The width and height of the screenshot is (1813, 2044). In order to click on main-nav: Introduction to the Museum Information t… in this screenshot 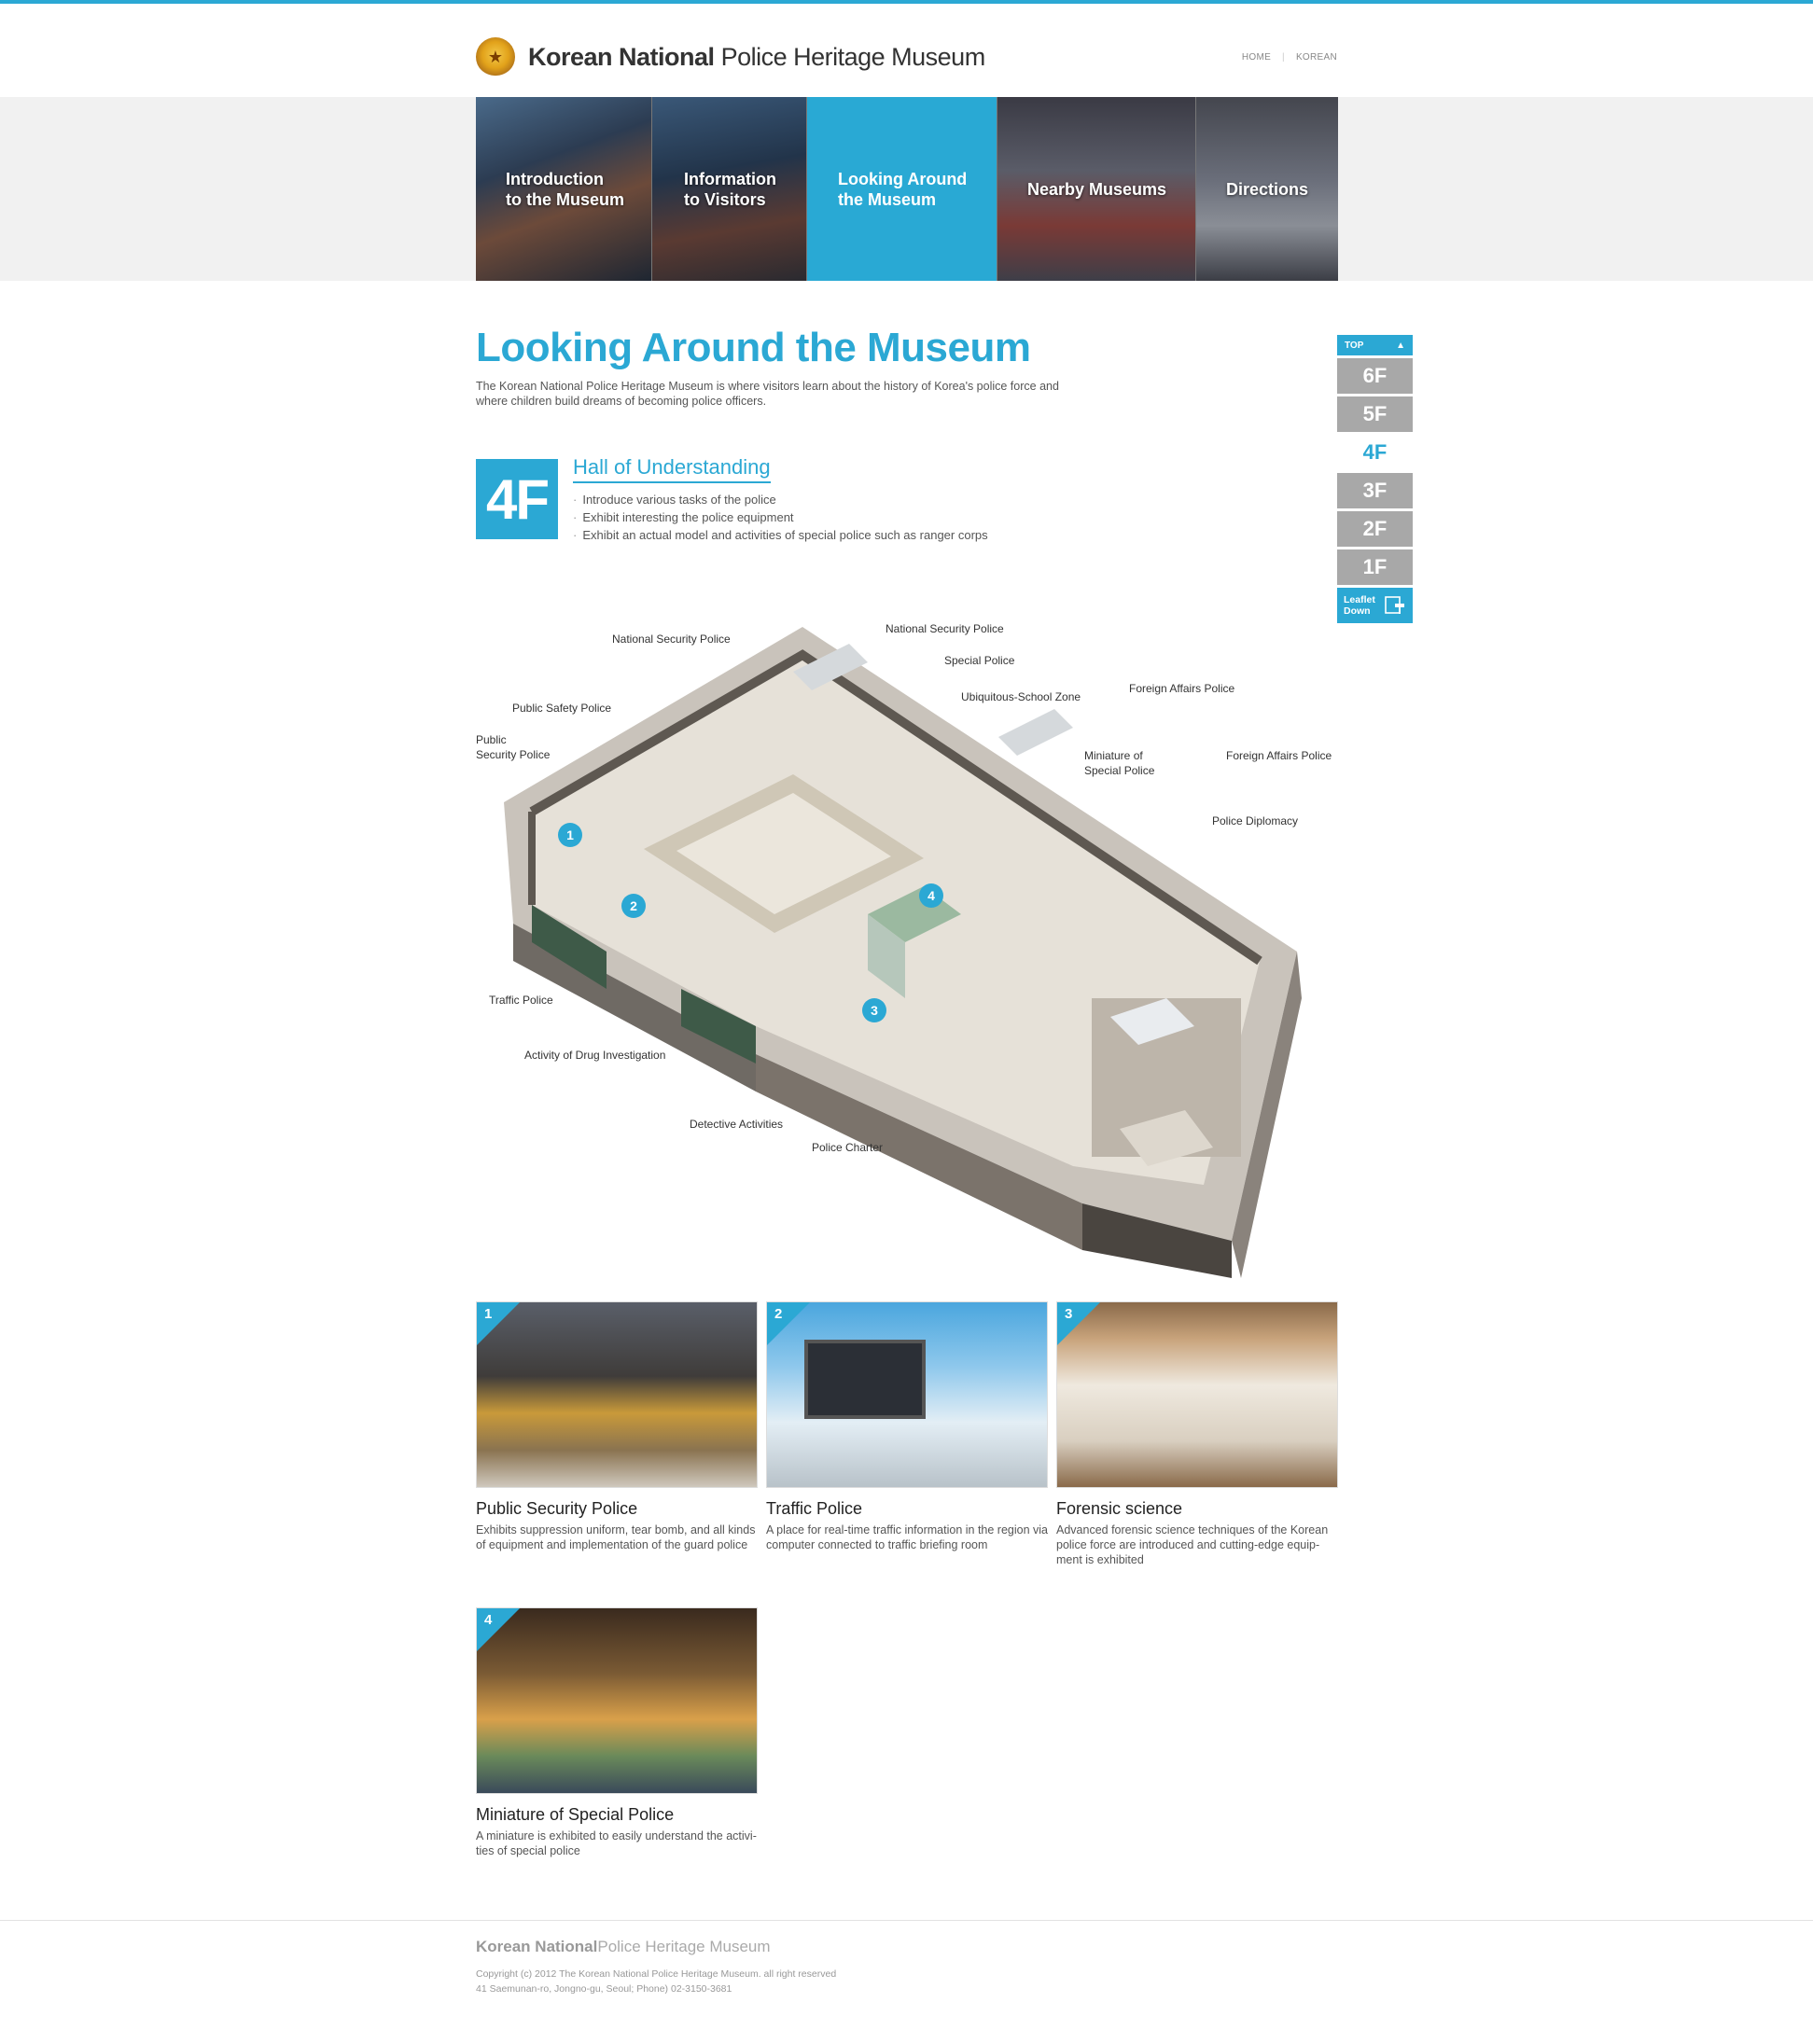, I will do `click(907, 189)`.